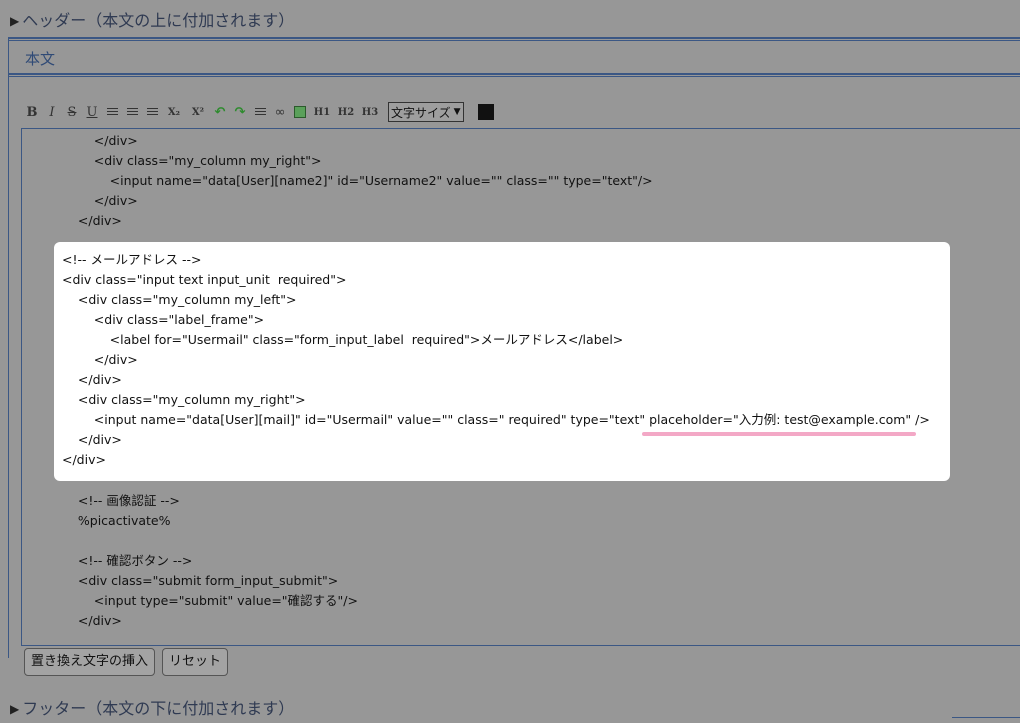 Image resolution: width=1020 pixels, height=723 pixels. I want to click on chevron-down-icon: ▼, so click(457, 112).